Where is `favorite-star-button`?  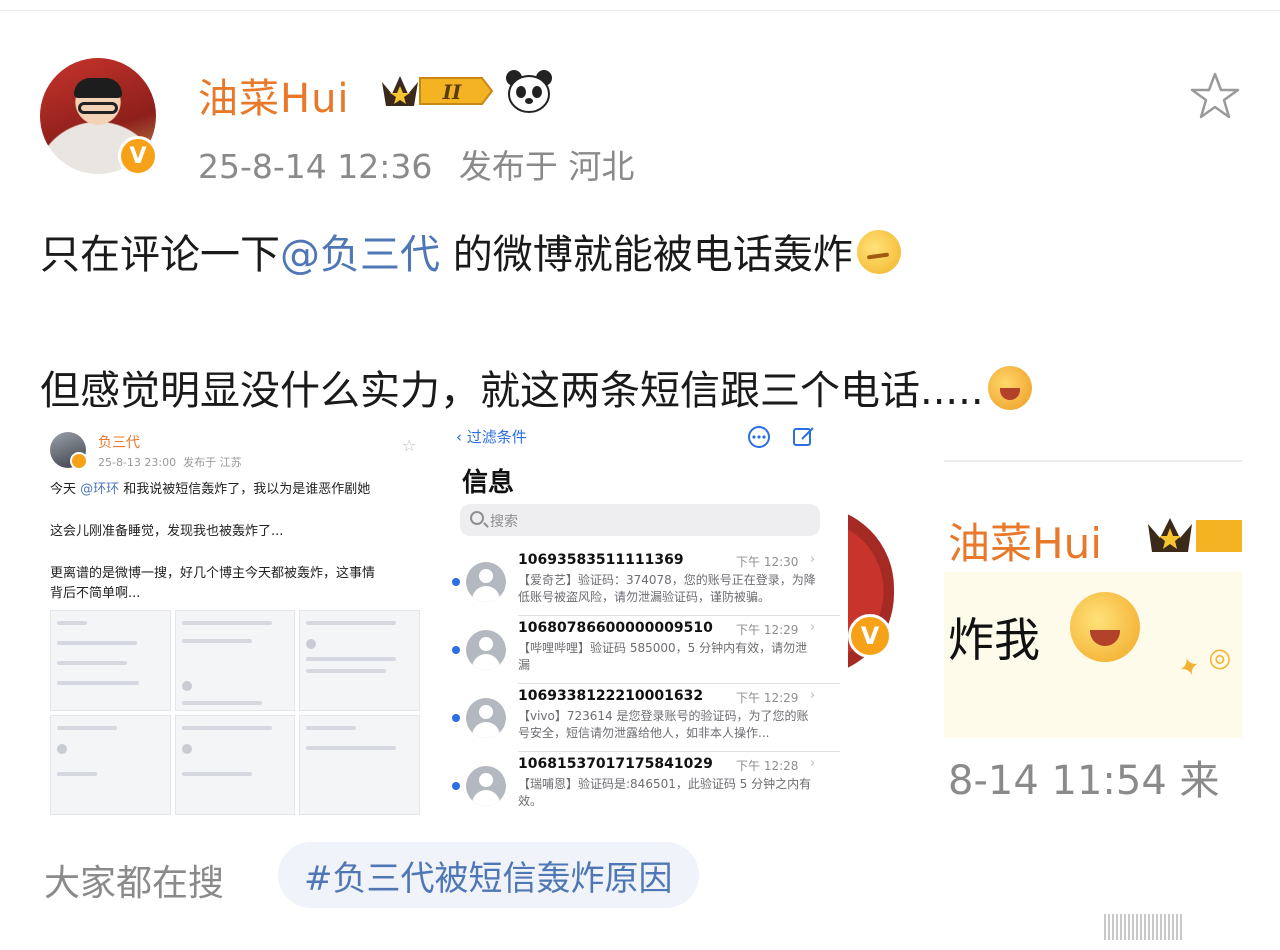
favorite-star-button is located at coordinates (1215, 96).